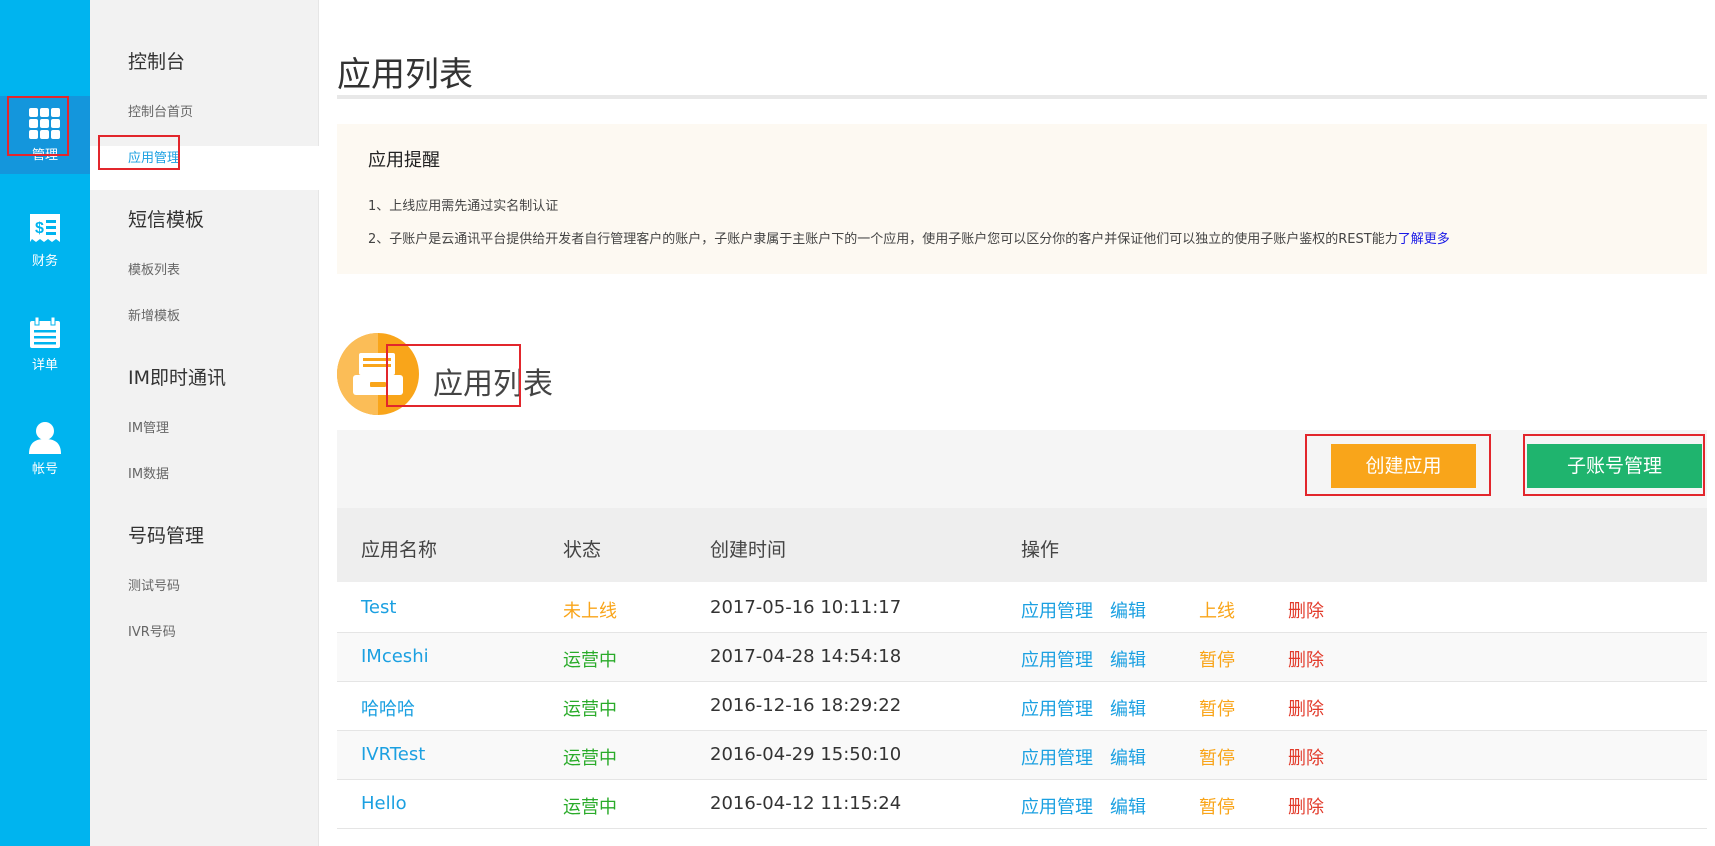 This screenshot has width=1715, height=846. Describe the element at coordinates (405, 75) in the screenshot. I see `page-title: 应用列表` at that location.